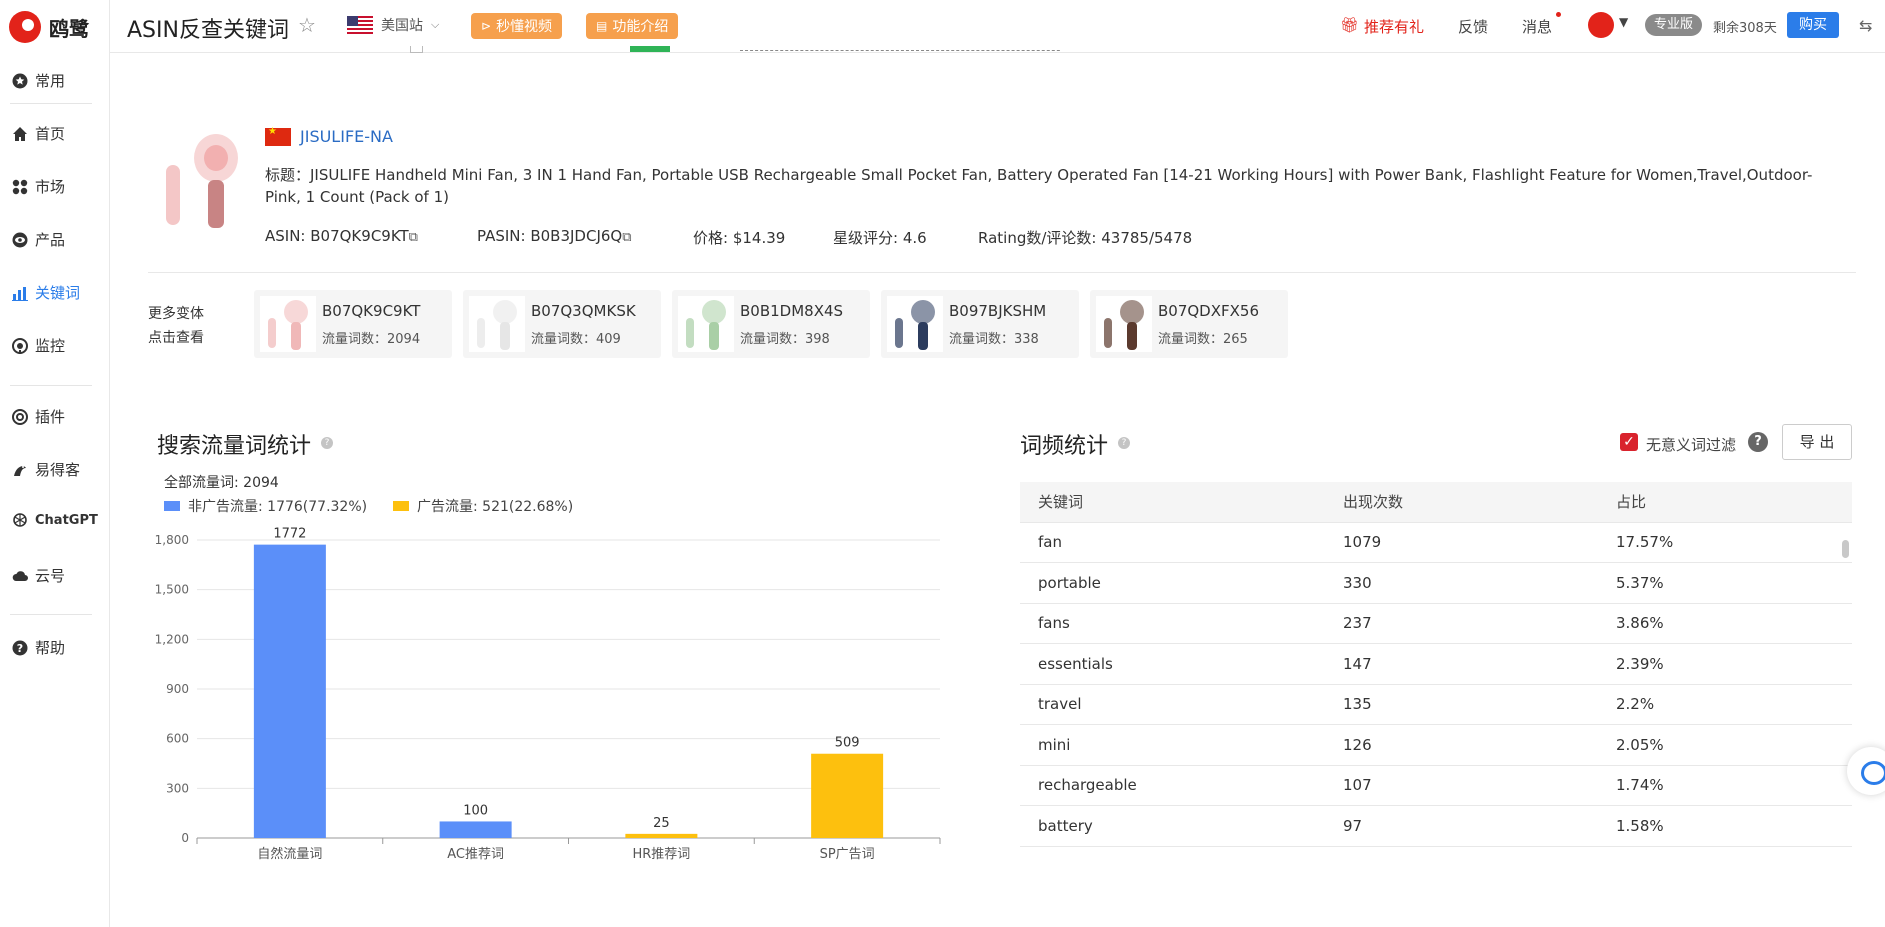  What do you see at coordinates (66, 520) in the screenshot?
I see `sidebar-item-label: ChatGPT` at bounding box center [66, 520].